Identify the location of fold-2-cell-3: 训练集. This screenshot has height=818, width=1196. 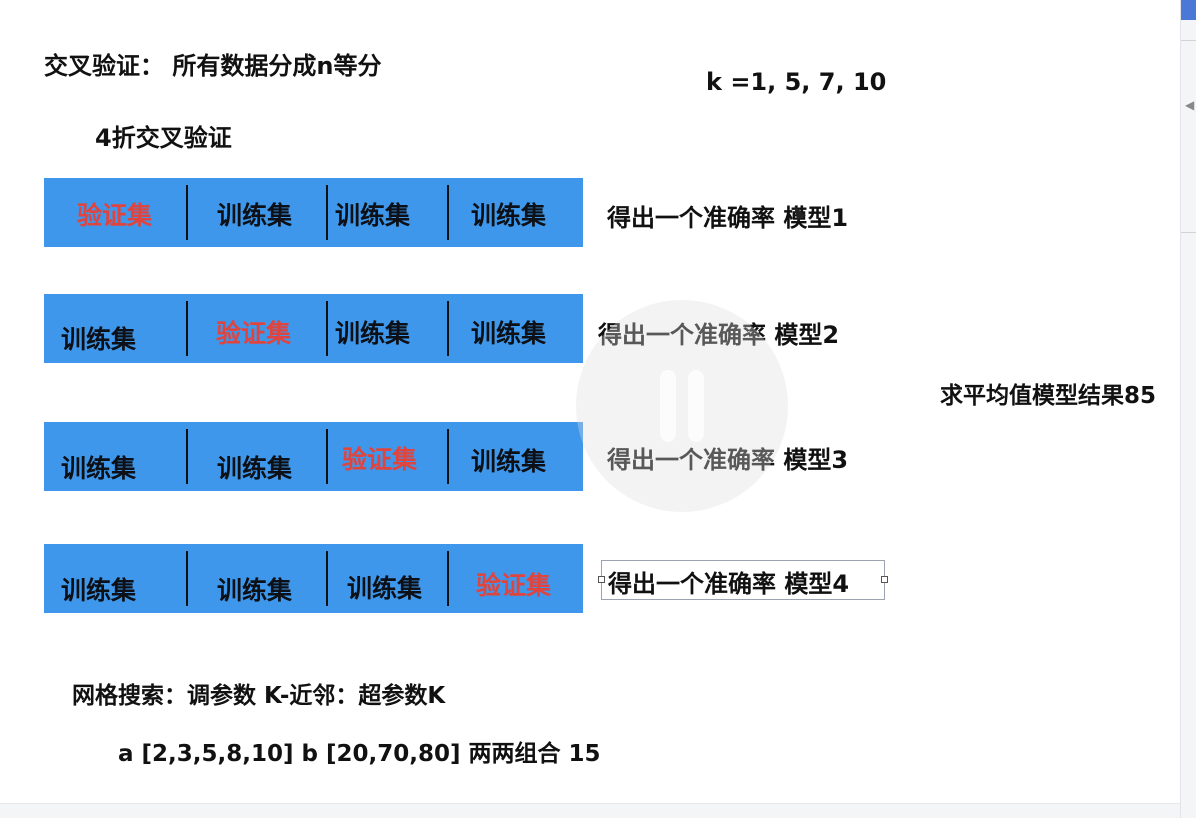
(373, 333).